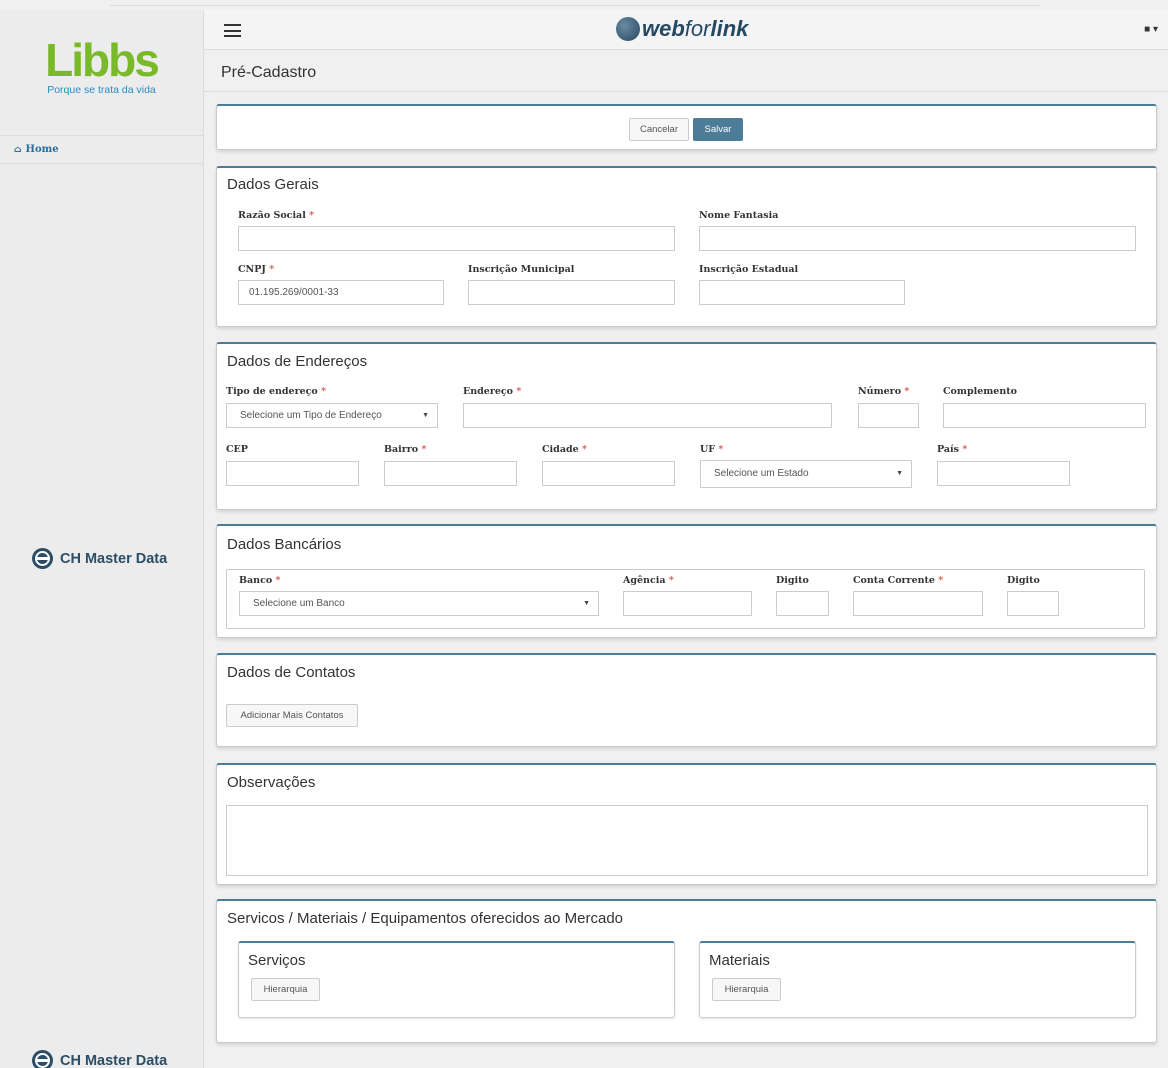 The width and height of the screenshot is (1168, 1068). I want to click on ch-master-data-brand: CH Master Data, so click(99, 558).